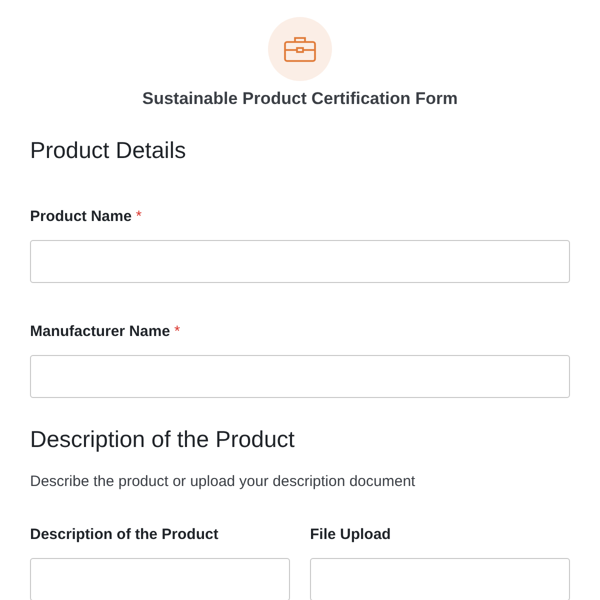 The width and height of the screenshot is (600, 600). Describe the element at coordinates (163, 439) in the screenshot. I see `section-heading: Description of the Product` at that location.